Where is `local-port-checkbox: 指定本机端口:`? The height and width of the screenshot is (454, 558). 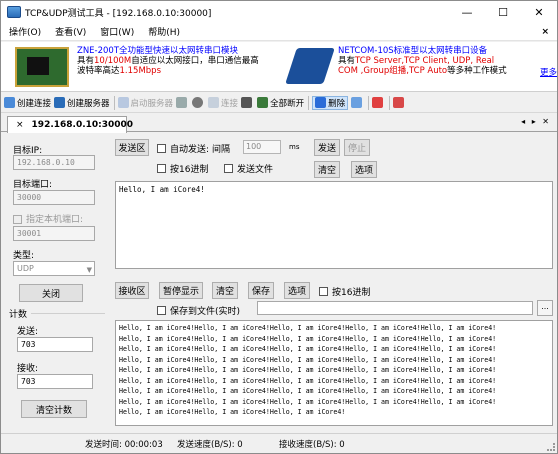
local-port-checkbox: 指定本机端口: is located at coordinates (48, 218).